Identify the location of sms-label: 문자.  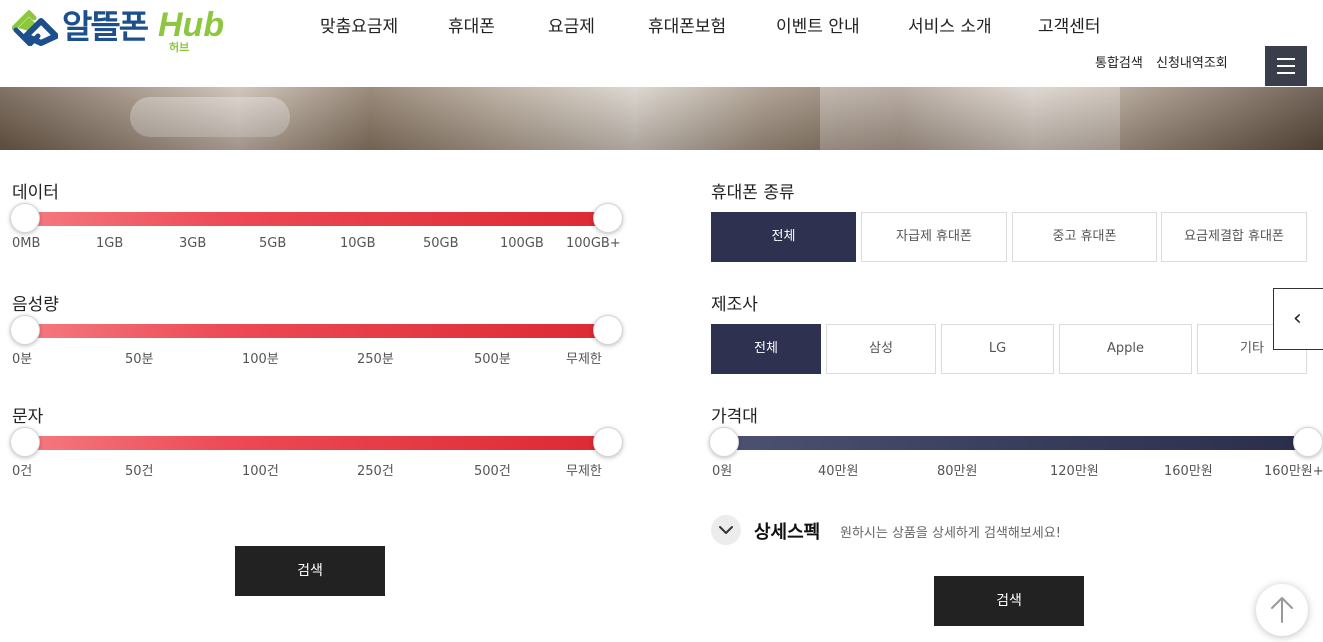
(28, 417).